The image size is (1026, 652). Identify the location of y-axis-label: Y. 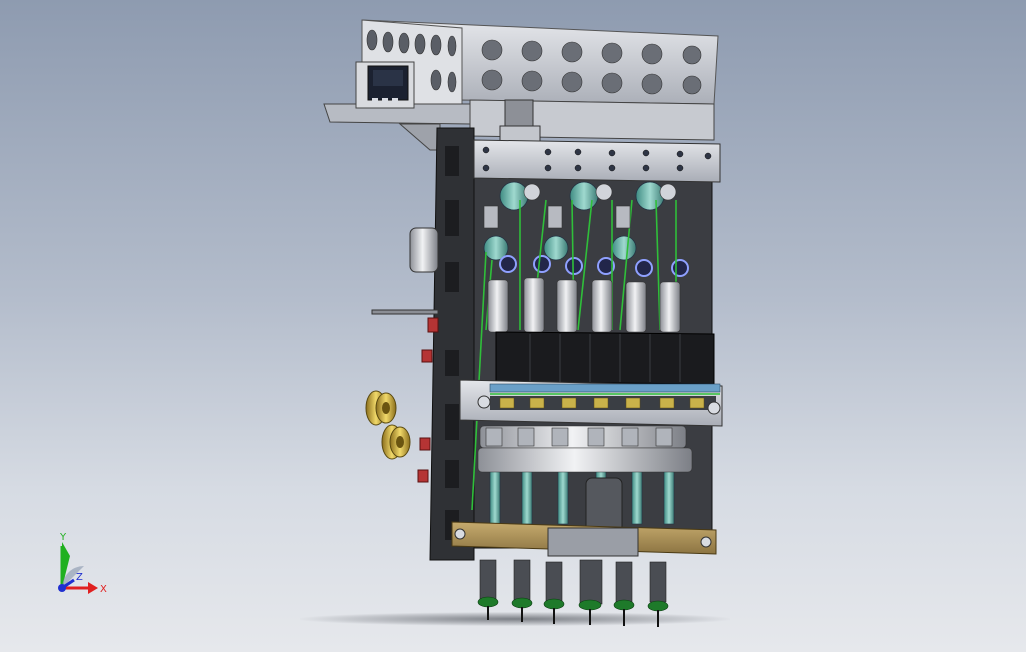
(63, 537).